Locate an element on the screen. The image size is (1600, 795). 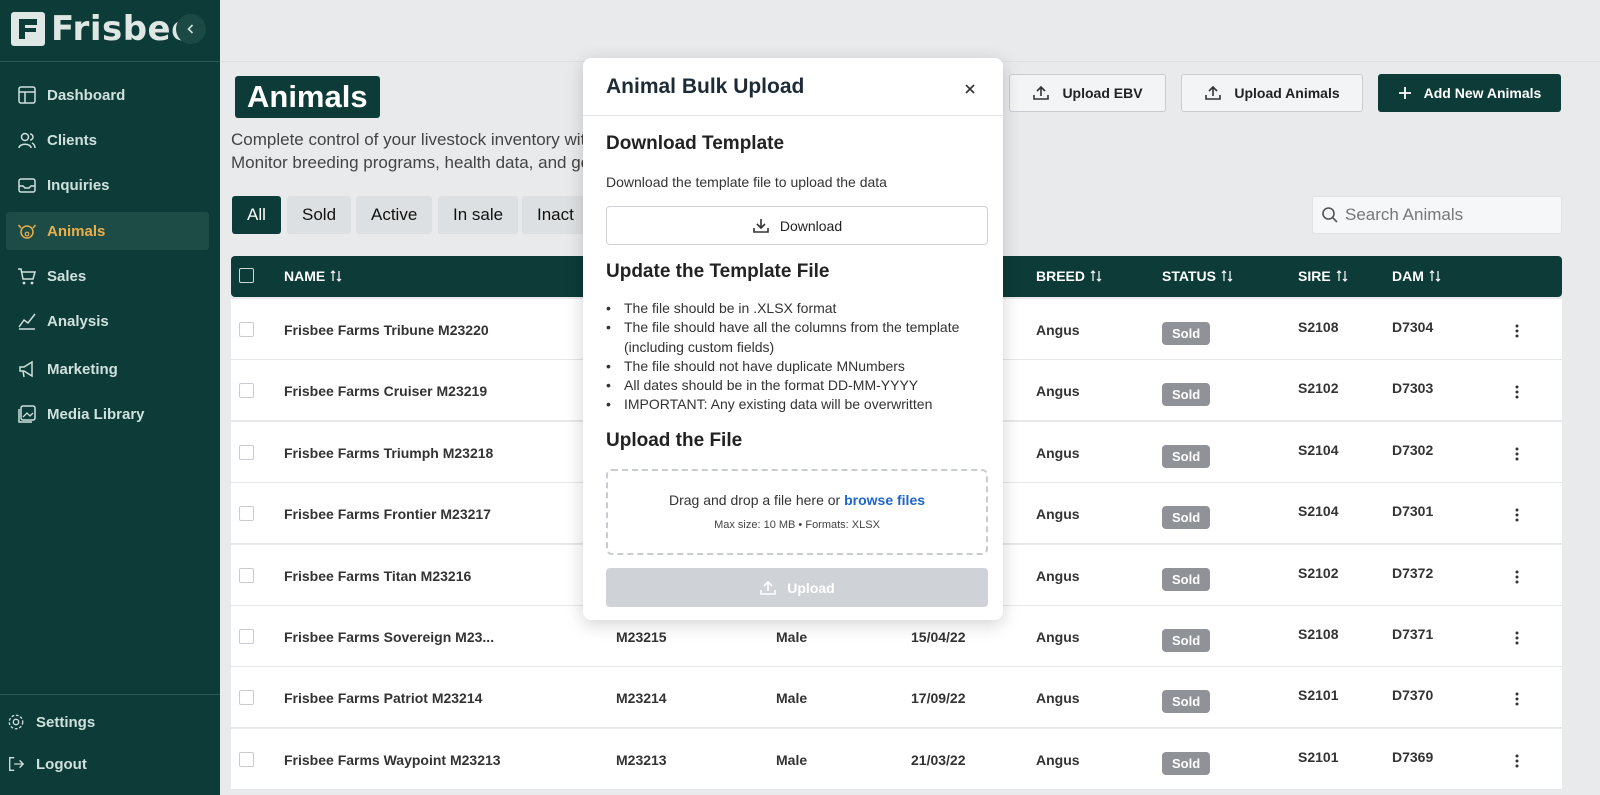
select-all-checkbox is located at coordinates (246, 275).